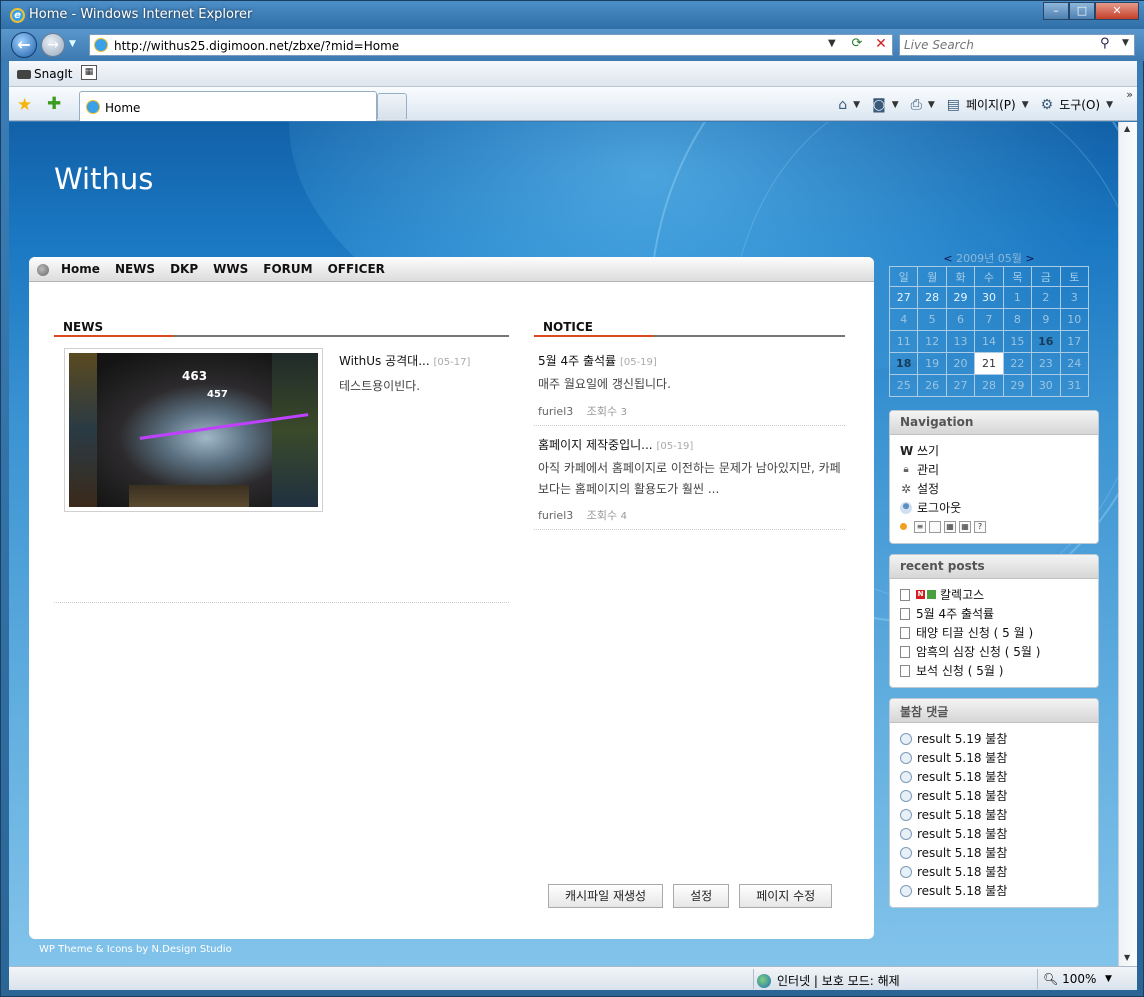 The image size is (1144, 997). I want to click on calendar-prev-month: <, so click(947, 258).